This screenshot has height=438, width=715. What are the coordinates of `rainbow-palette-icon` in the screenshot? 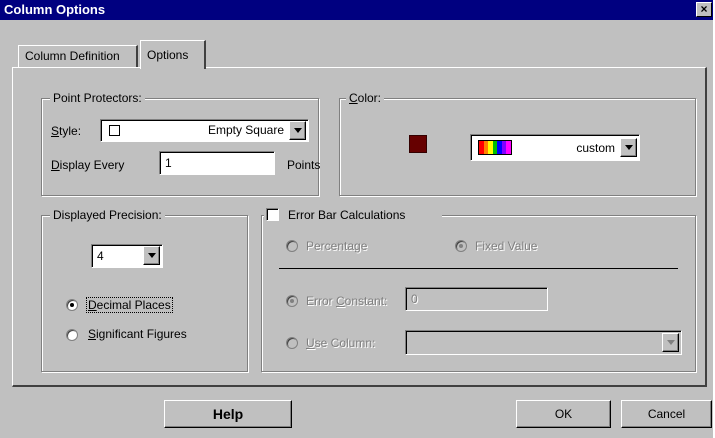 It's located at (495, 147).